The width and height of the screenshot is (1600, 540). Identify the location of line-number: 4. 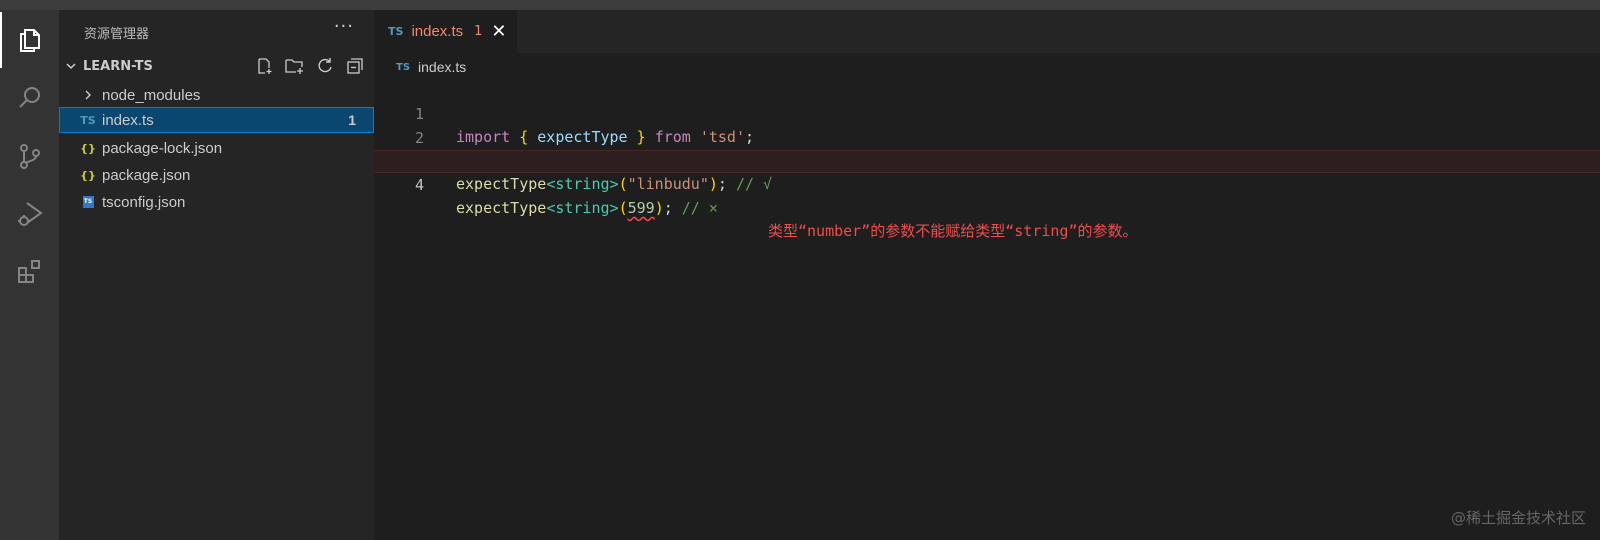
(419, 185).